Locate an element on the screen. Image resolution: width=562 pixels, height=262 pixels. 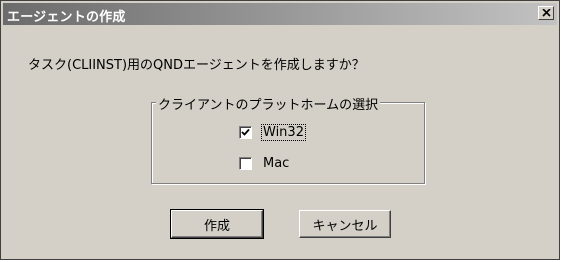
win32-checkbox-row: Win32 is located at coordinates (272, 132).